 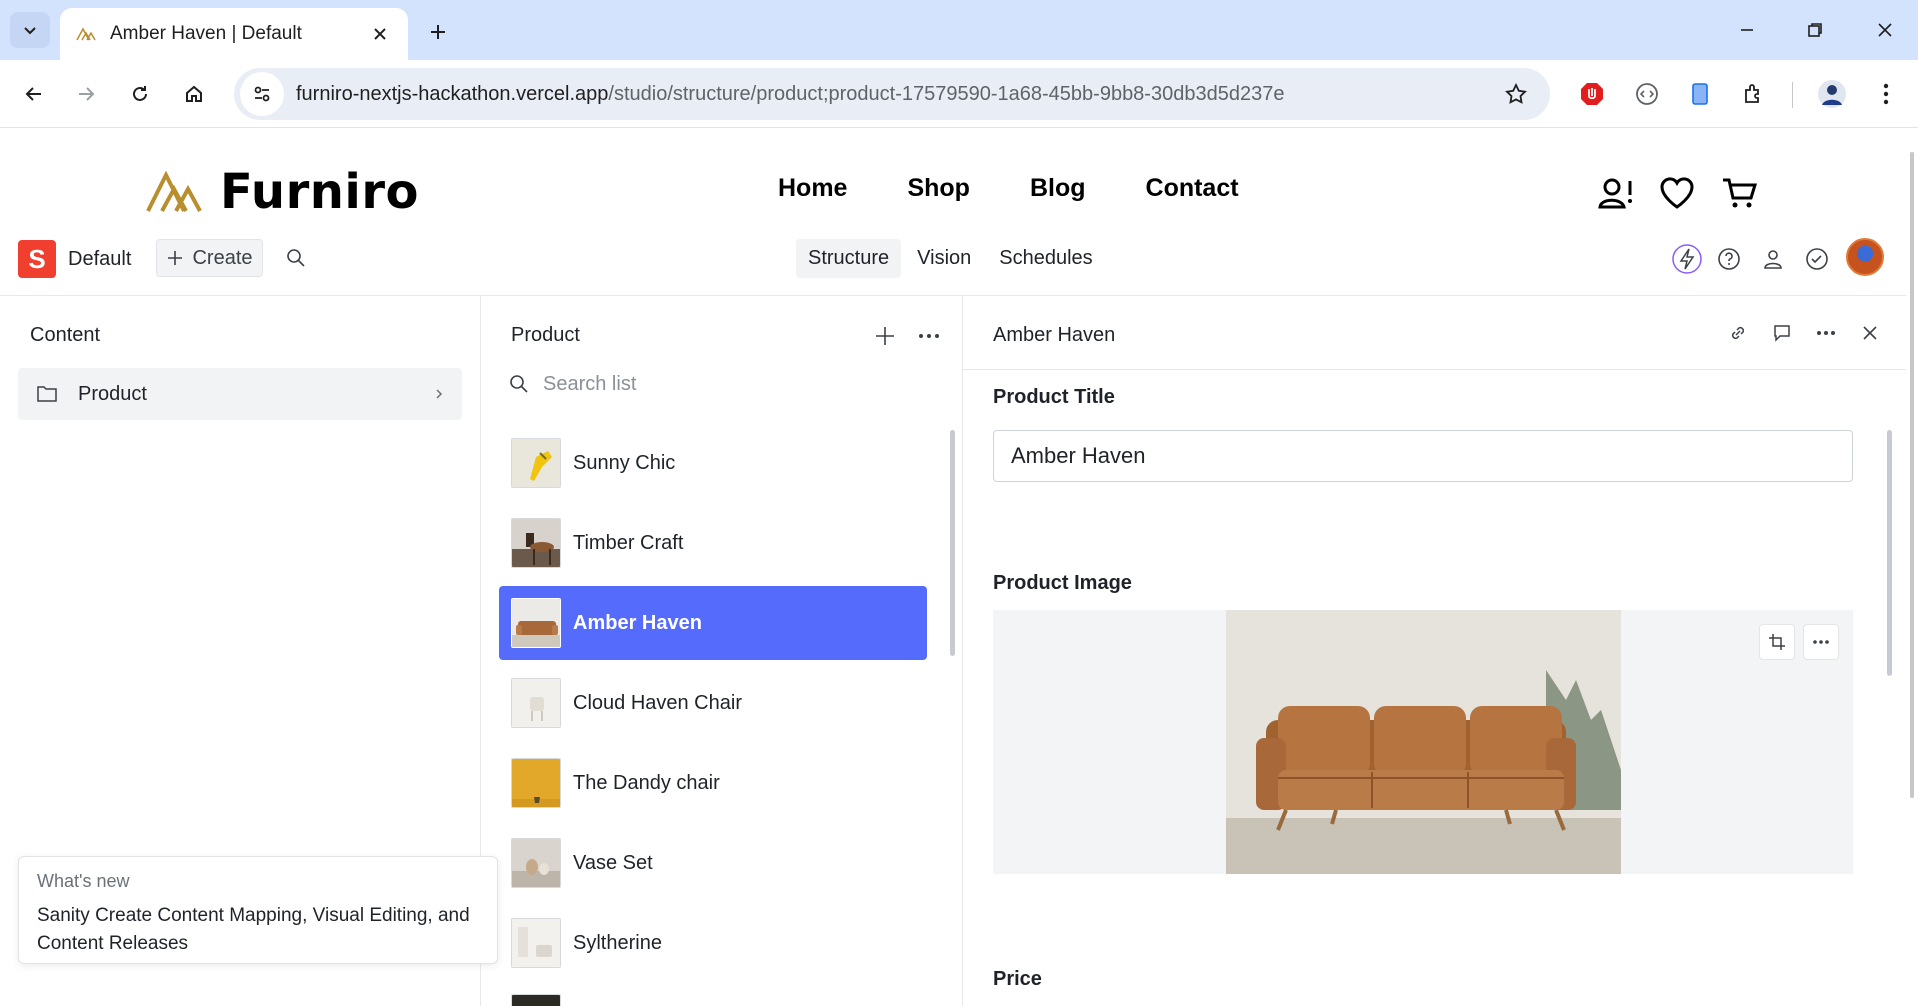 I want to click on list-item: The Dandy chair, so click(x=713, y=783).